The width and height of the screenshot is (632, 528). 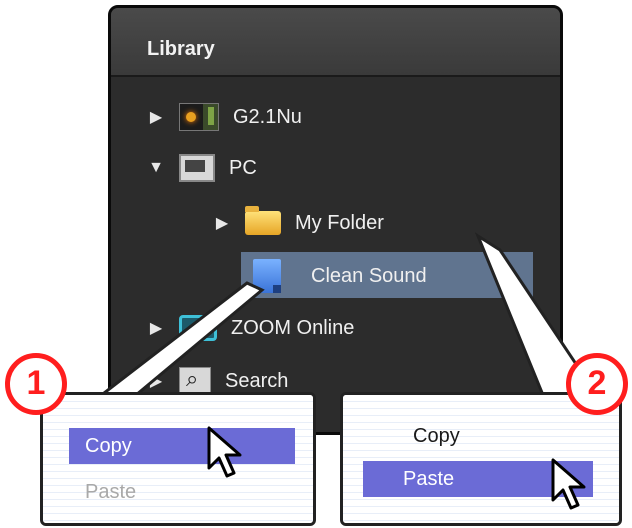 I want to click on step-badge-1: 1, so click(x=36, y=384).